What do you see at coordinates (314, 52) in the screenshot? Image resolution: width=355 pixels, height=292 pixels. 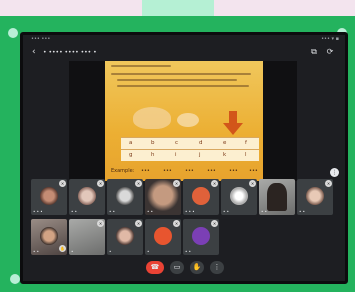 I see `copy-link-icon: ⧉` at bounding box center [314, 52].